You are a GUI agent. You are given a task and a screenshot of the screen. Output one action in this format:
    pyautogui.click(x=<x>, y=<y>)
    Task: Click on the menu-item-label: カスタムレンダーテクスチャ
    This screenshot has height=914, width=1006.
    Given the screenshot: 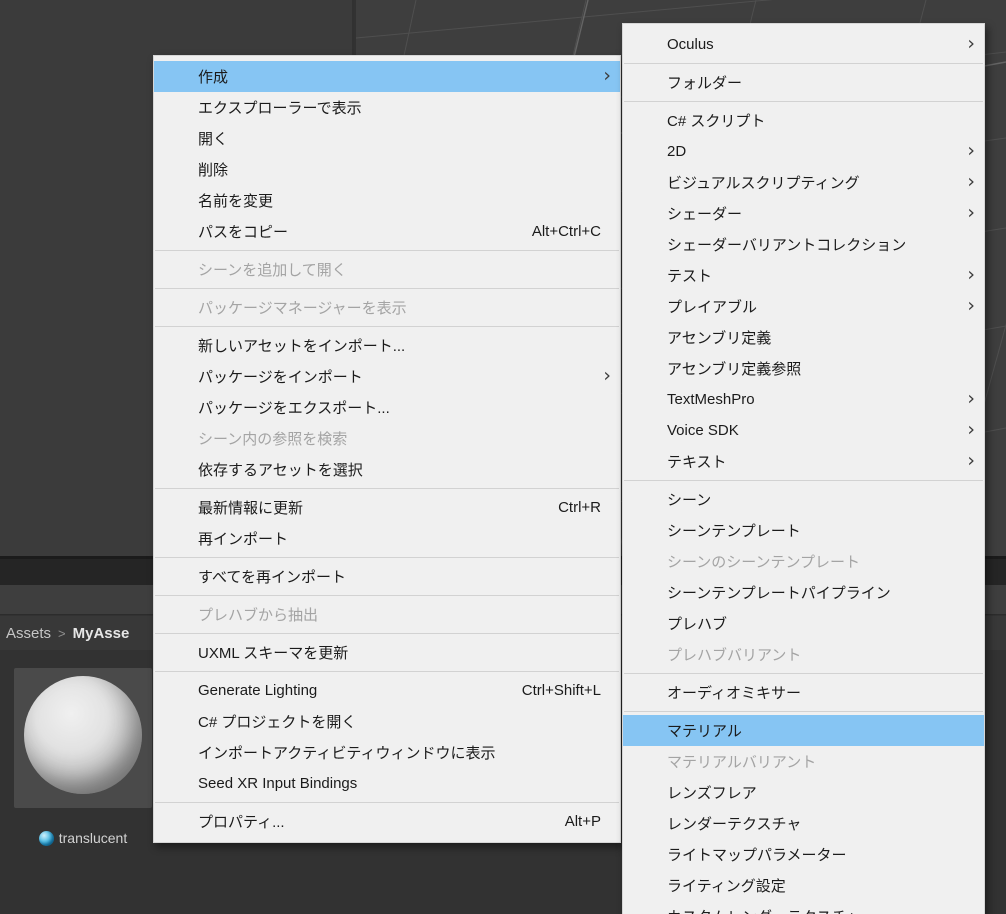 What is the action you would take?
    pyautogui.click(x=764, y=910)
    